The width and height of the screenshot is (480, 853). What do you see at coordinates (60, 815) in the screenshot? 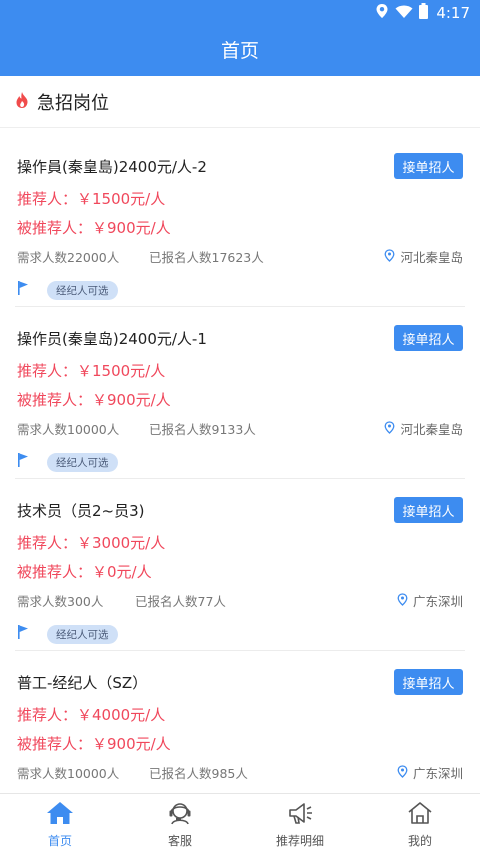
I see `home-icon` at bounding box center [60, 815].